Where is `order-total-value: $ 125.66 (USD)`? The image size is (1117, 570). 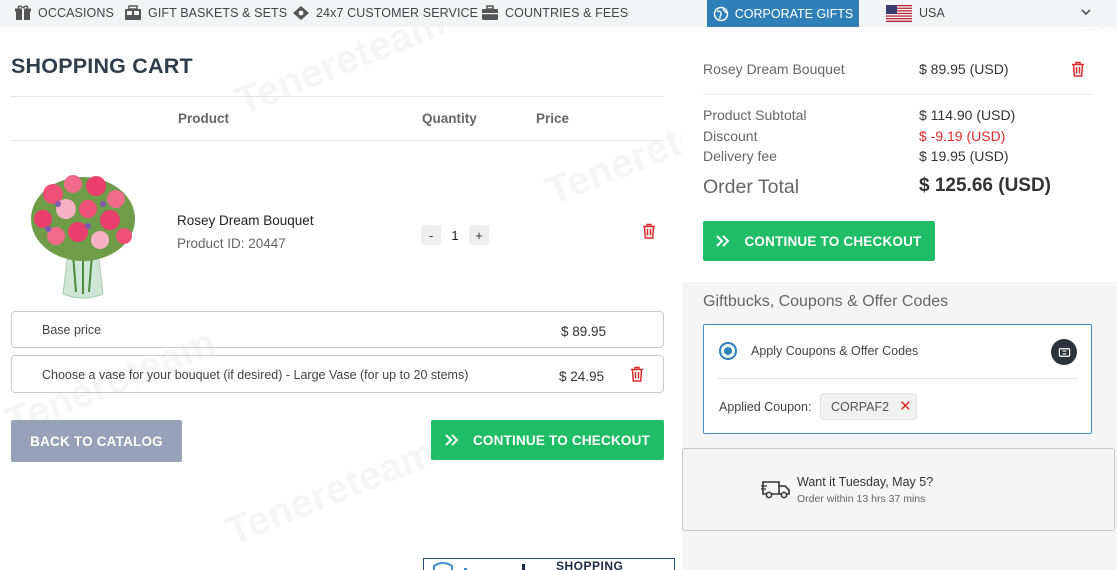
order-total-value: $ 125.66 (USD) is located at coordinates (985, 185).